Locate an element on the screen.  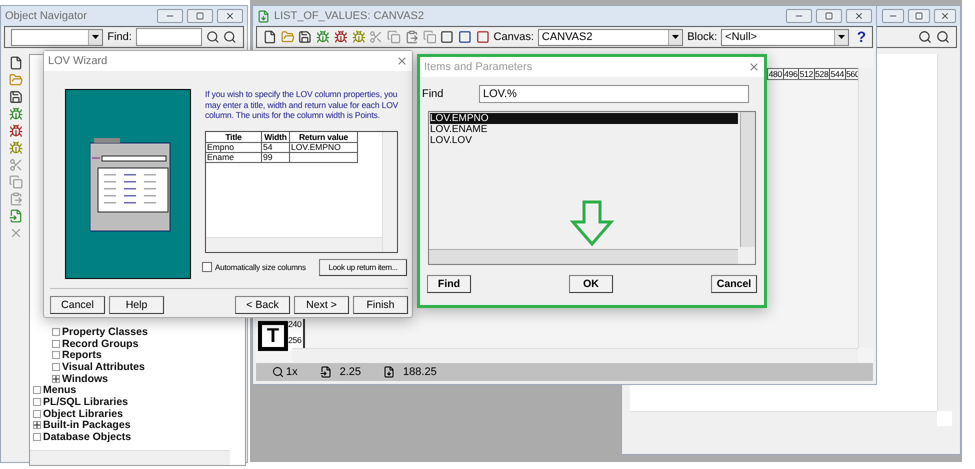
zoom-level: 1x is located at coordinates (292, 372).